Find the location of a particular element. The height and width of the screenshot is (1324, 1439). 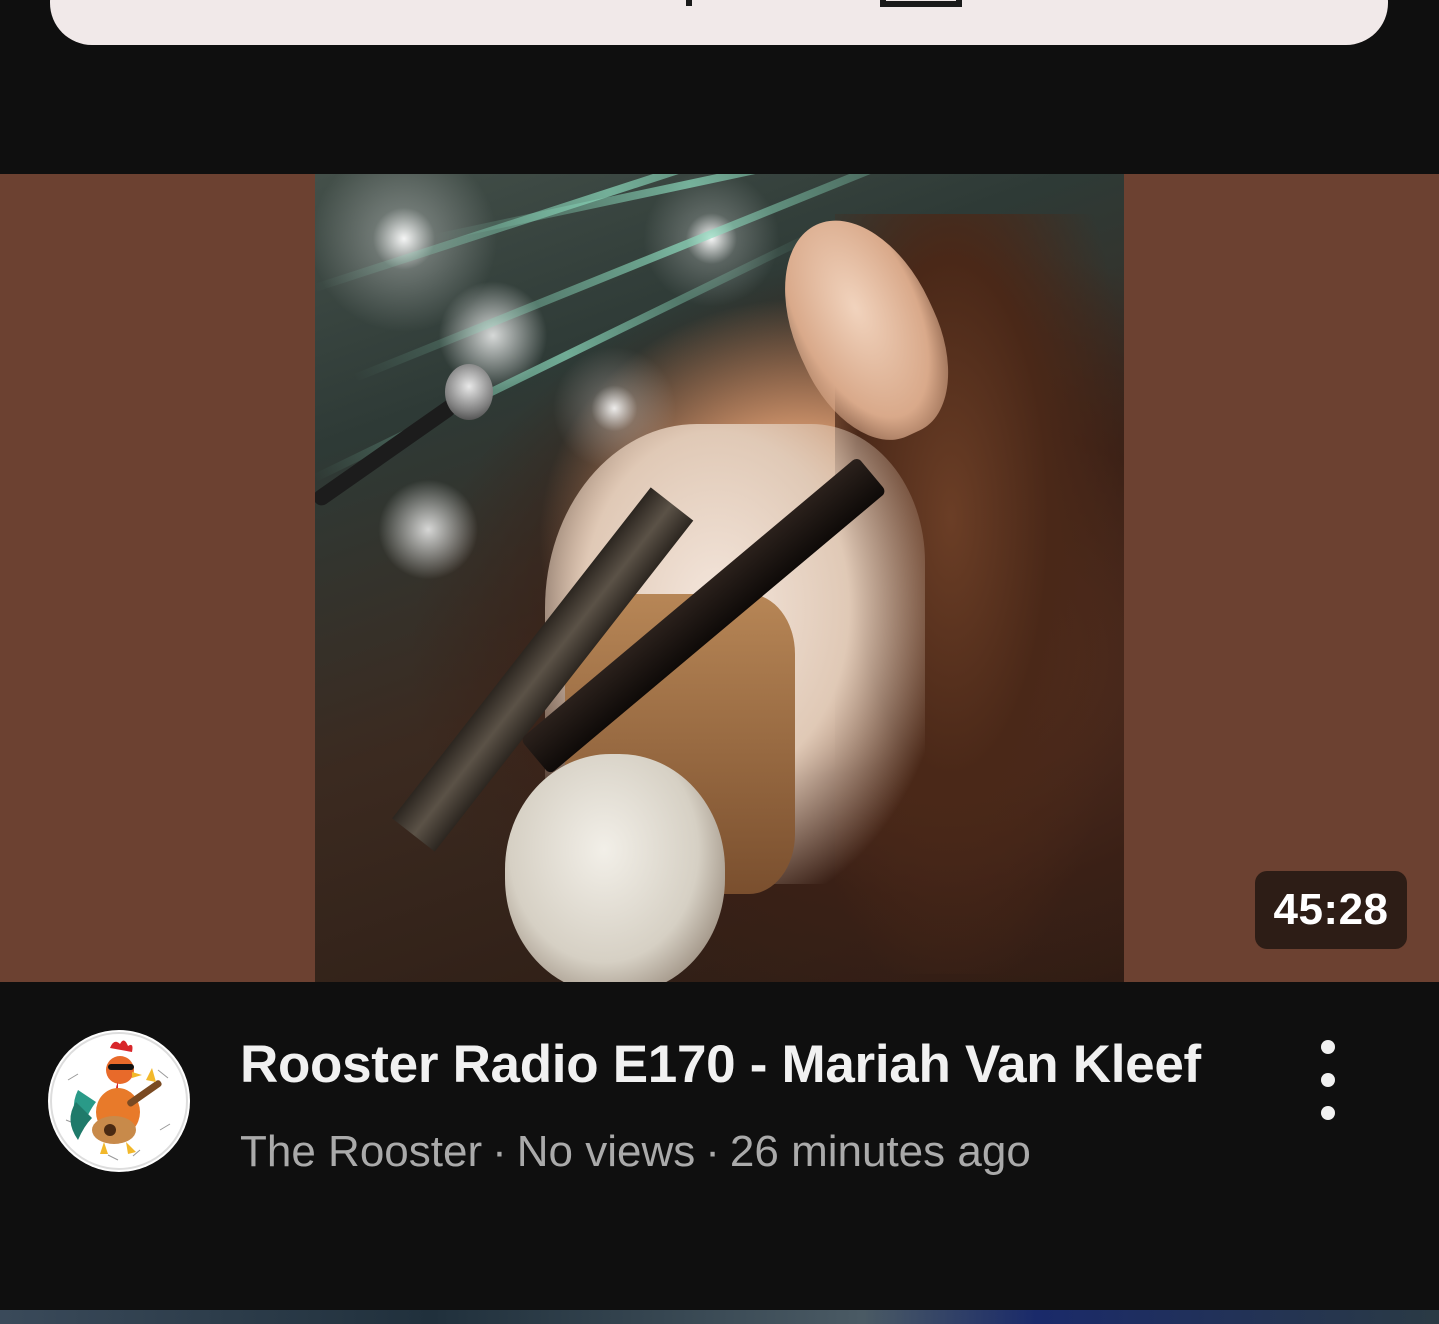

upload-age: 26 minutes ago is located at coordinates (880, 1151).